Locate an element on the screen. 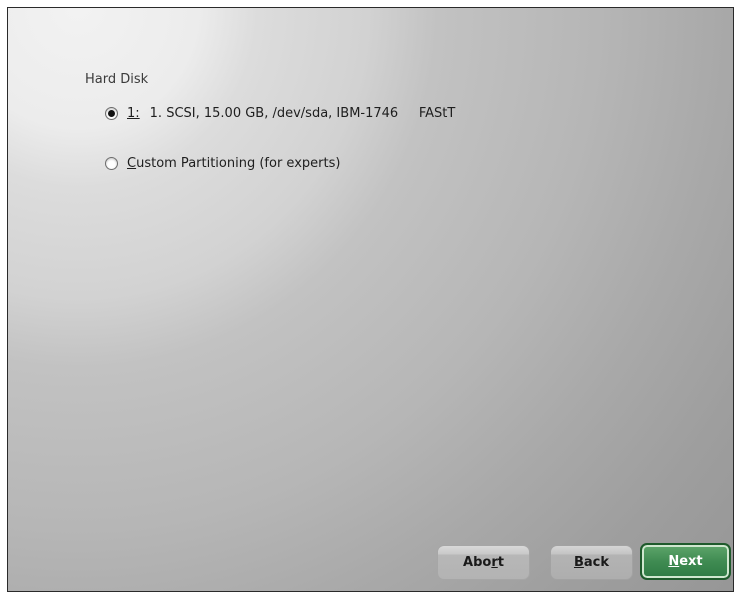 The width and height of the screenshot is (736, 594). next-label-mnemonic: N is located at coordinates (674, 561).